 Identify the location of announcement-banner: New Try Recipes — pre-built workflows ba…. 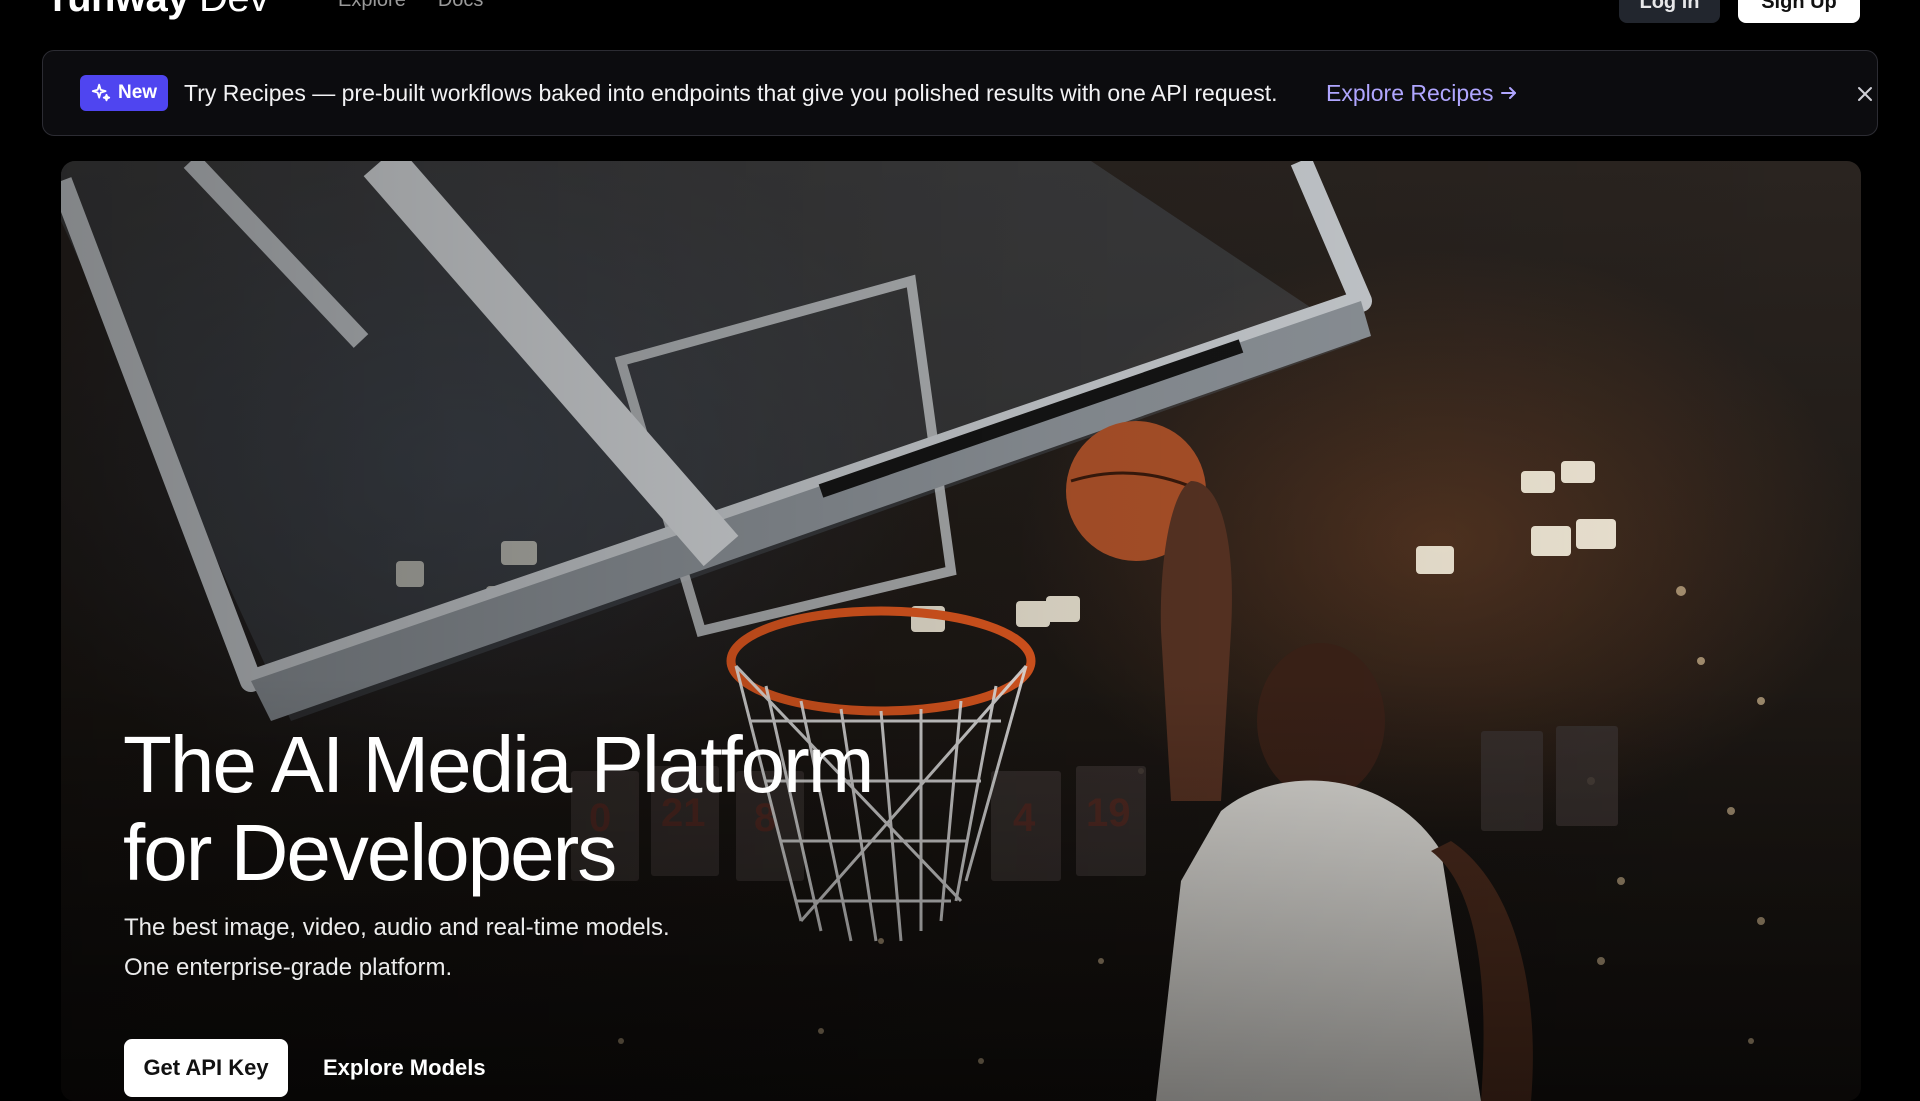
(960, 93).